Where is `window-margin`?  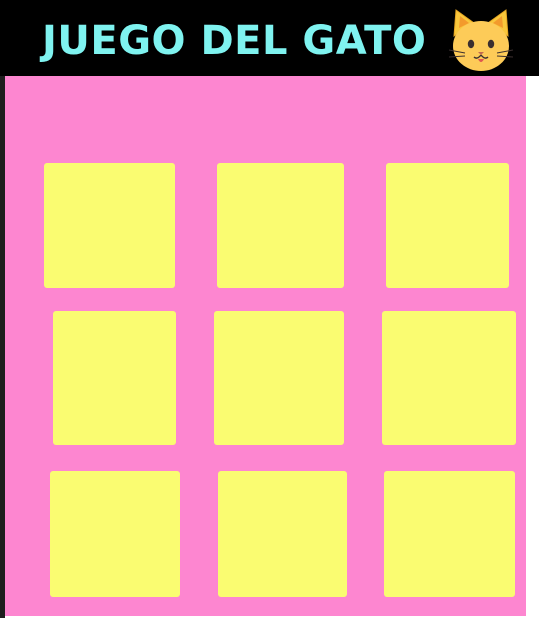
window-margin is located at coordinates (532, 347).